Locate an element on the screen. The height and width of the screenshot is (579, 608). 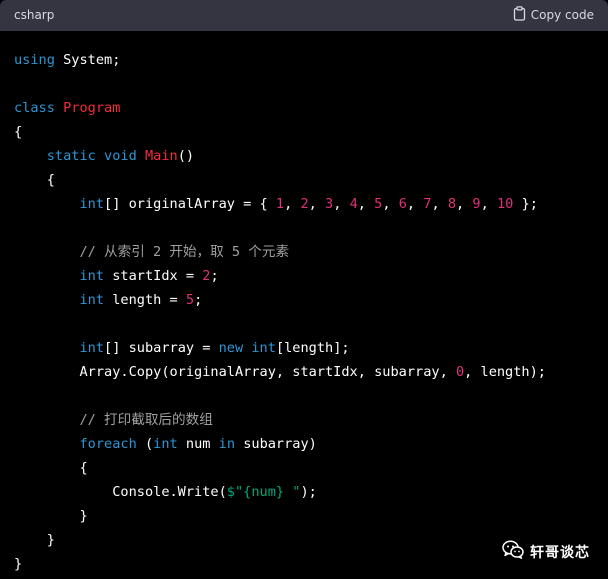
code-token: Main is located at coordinates (161, 156).